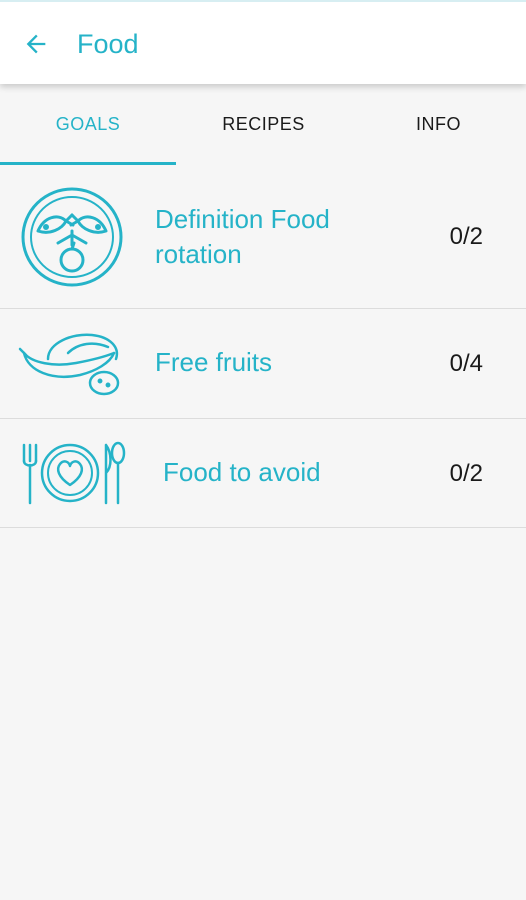 The height and width of the screenshot is (900, 526). I want to click on plate-fish-fruit-icon, so click(72, 237).